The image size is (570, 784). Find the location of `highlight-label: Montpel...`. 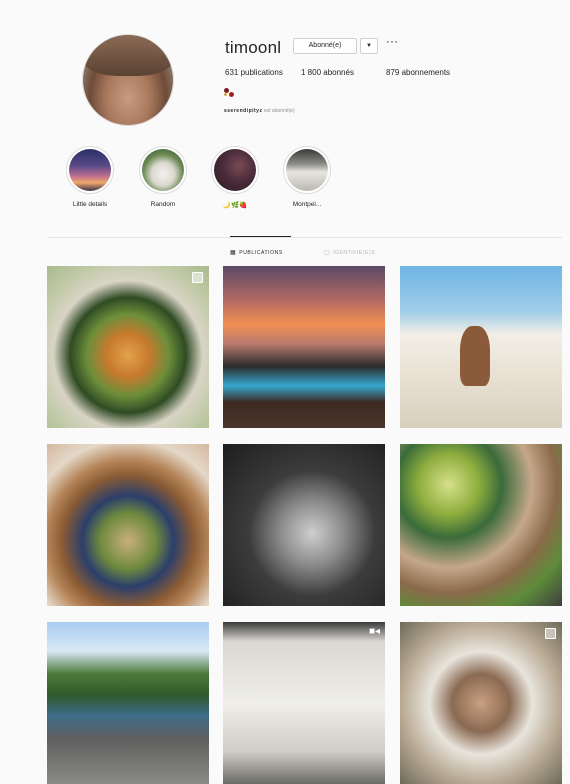

highlight-label: Montpel... is located at coordinates (307, 204).